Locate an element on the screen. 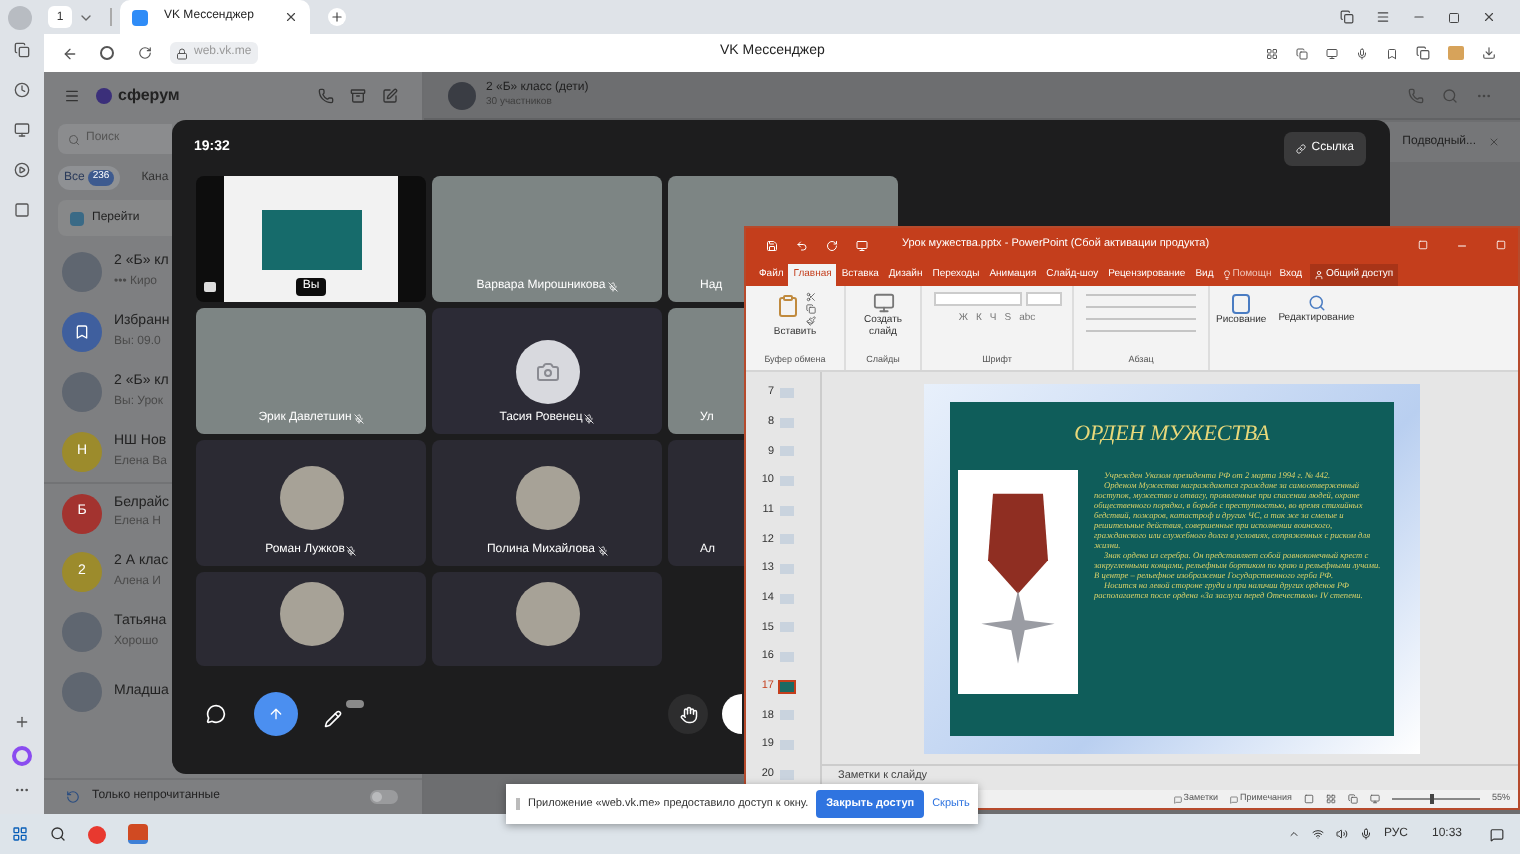 The width and height of the screenshot is (1520, 854). history-icon is located at coordinates (22, 90).